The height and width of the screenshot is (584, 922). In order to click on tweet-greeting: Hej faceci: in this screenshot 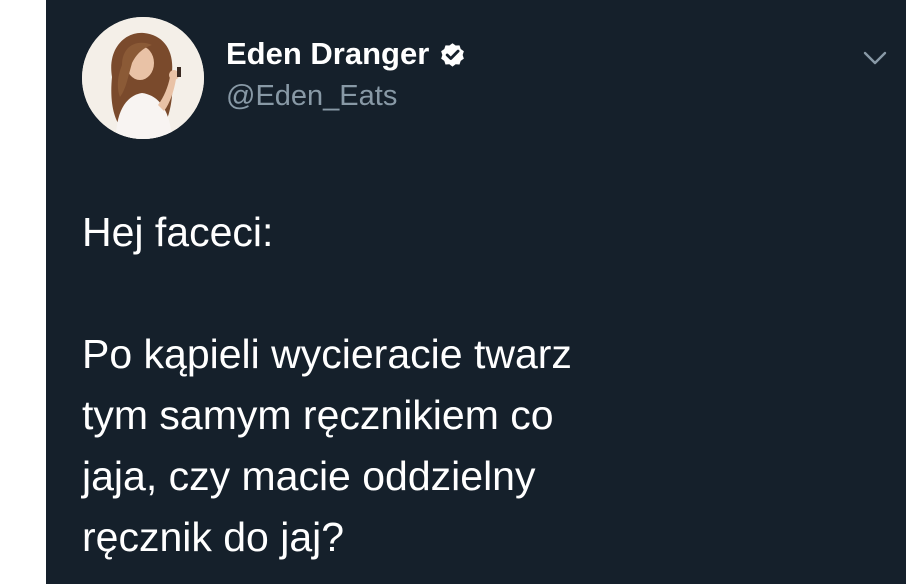, I will do `click(178, 232)`.